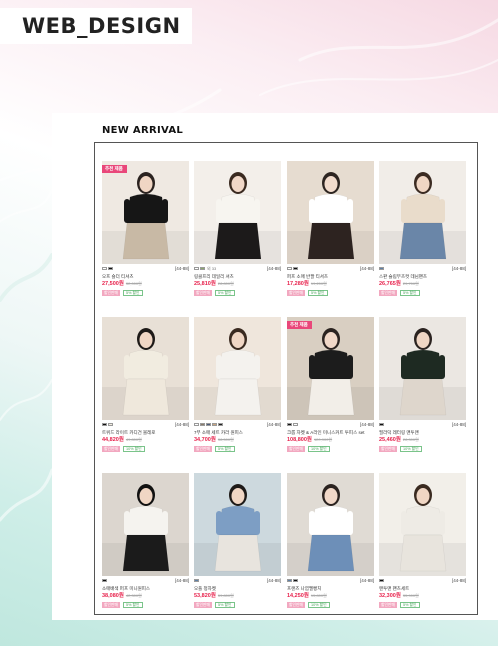 The width and height of the screenshot is (498, 646). What do you see at coordinates (410, 283) in the screenshot?
I see `original-price: 29,700원` at bounding box center [410, 283].